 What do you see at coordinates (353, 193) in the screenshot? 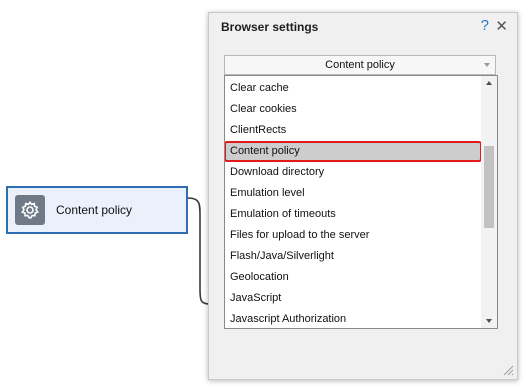
I see `dropdown-item: Emulation level` at bounding box center [353, 193].